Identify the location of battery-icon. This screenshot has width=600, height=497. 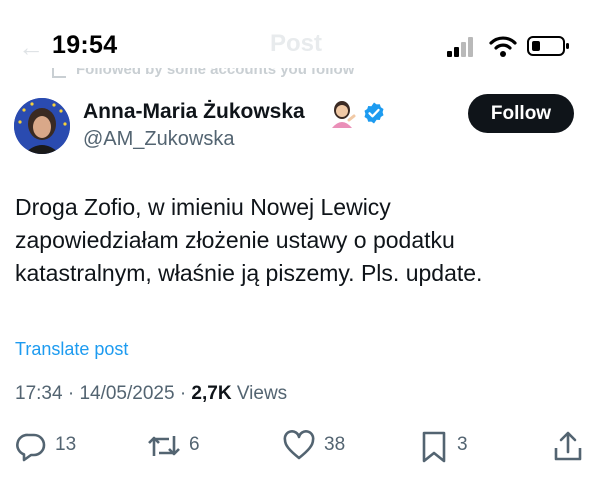
(548, 46).